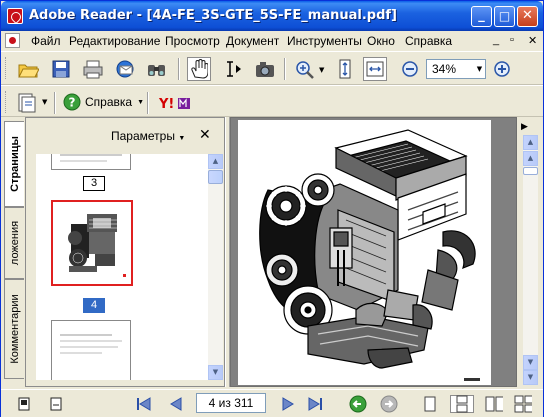 The width and height of the screenshot is (544, 417). Describe the element at coordinates (14, 243) in the screenshot. I see `tab-attachments: ложения` at that location.